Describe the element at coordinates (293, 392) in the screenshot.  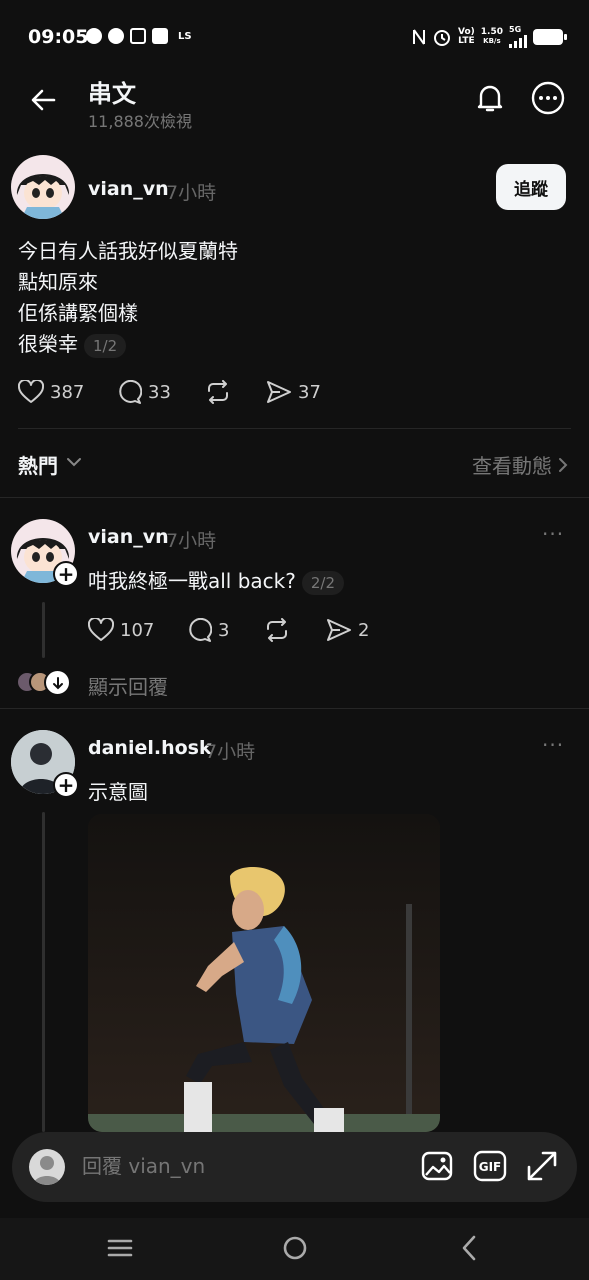
I see `share-button: 37` at that location.